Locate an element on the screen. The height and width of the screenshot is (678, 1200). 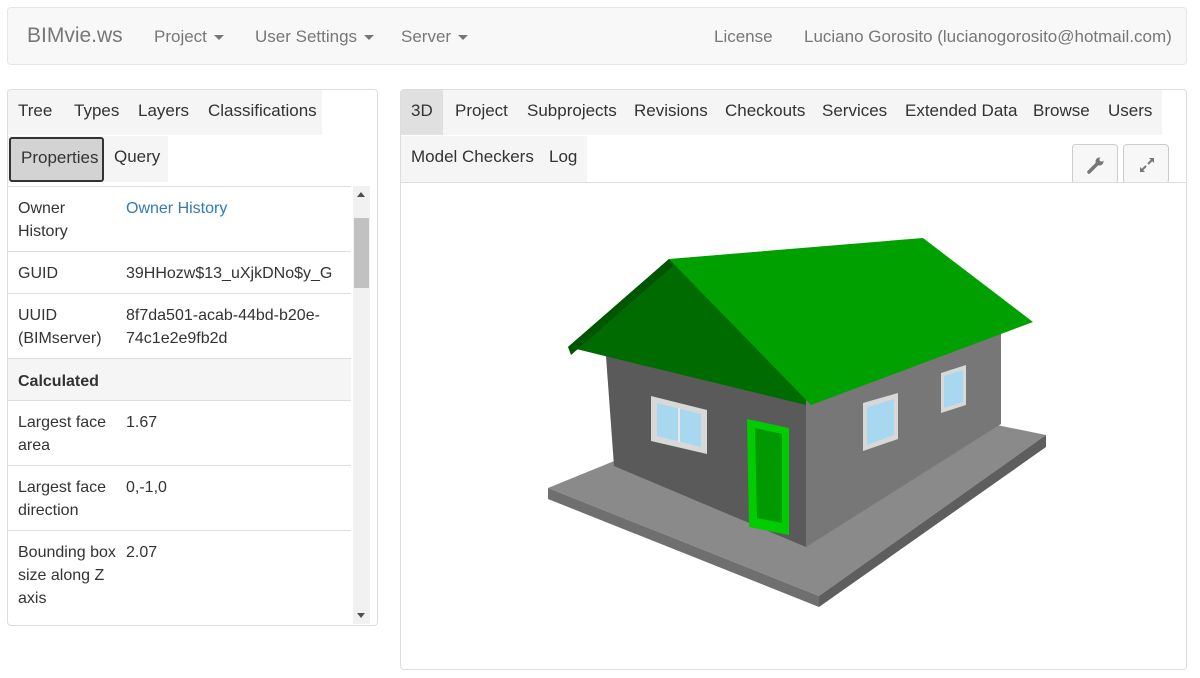
scroll-down-arrow-icon is located at coordinates (361, 615).